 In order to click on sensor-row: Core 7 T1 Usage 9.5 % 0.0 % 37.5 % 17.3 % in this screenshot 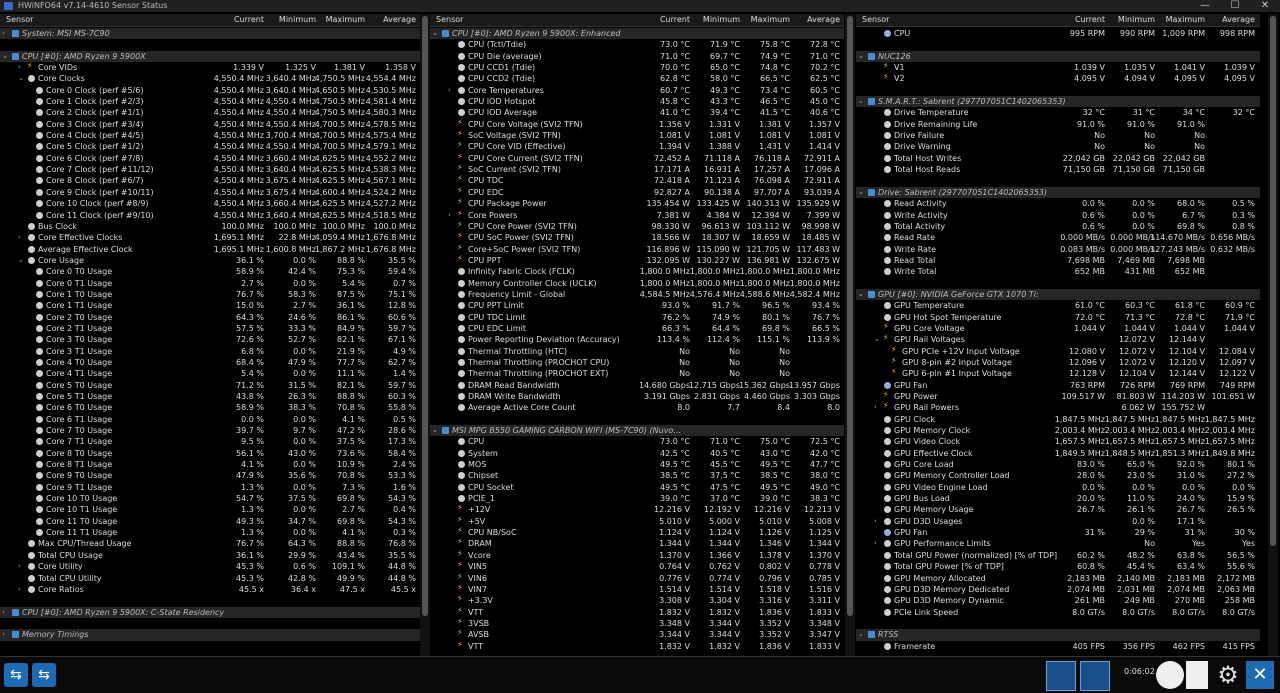, I will do `click(210, 441)`.